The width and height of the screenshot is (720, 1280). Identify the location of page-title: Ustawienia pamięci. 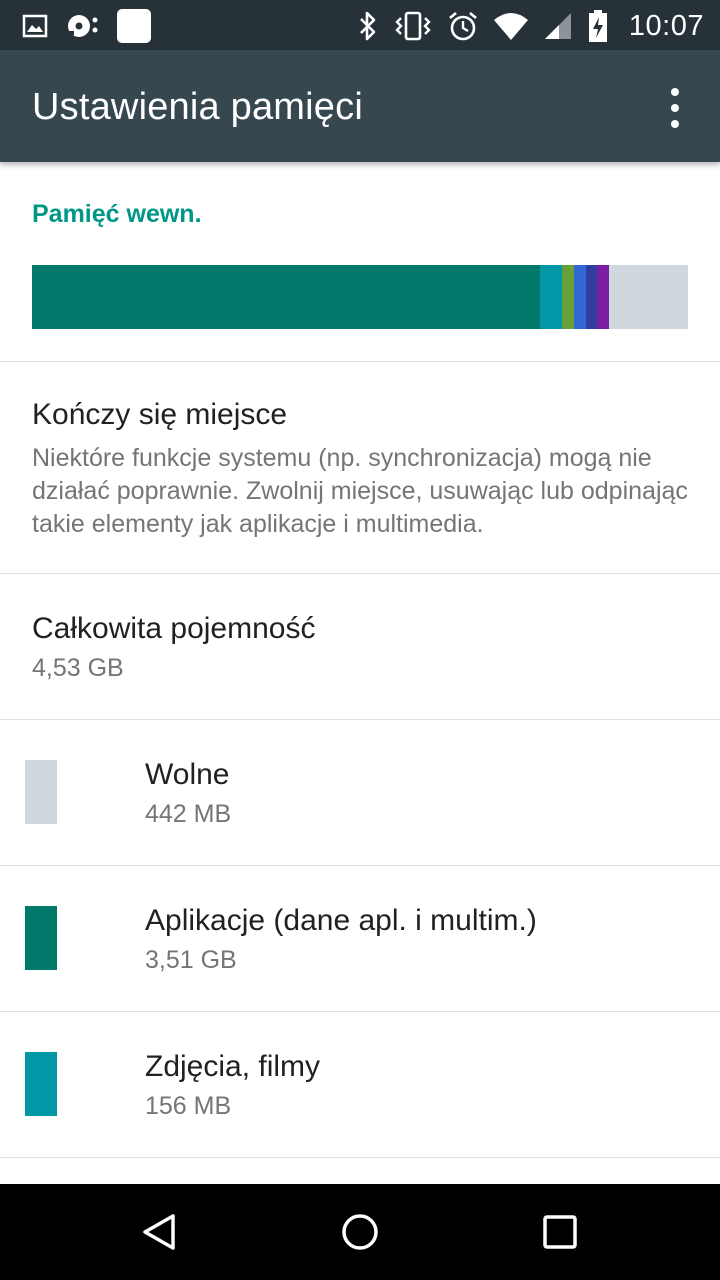
(197, 107).